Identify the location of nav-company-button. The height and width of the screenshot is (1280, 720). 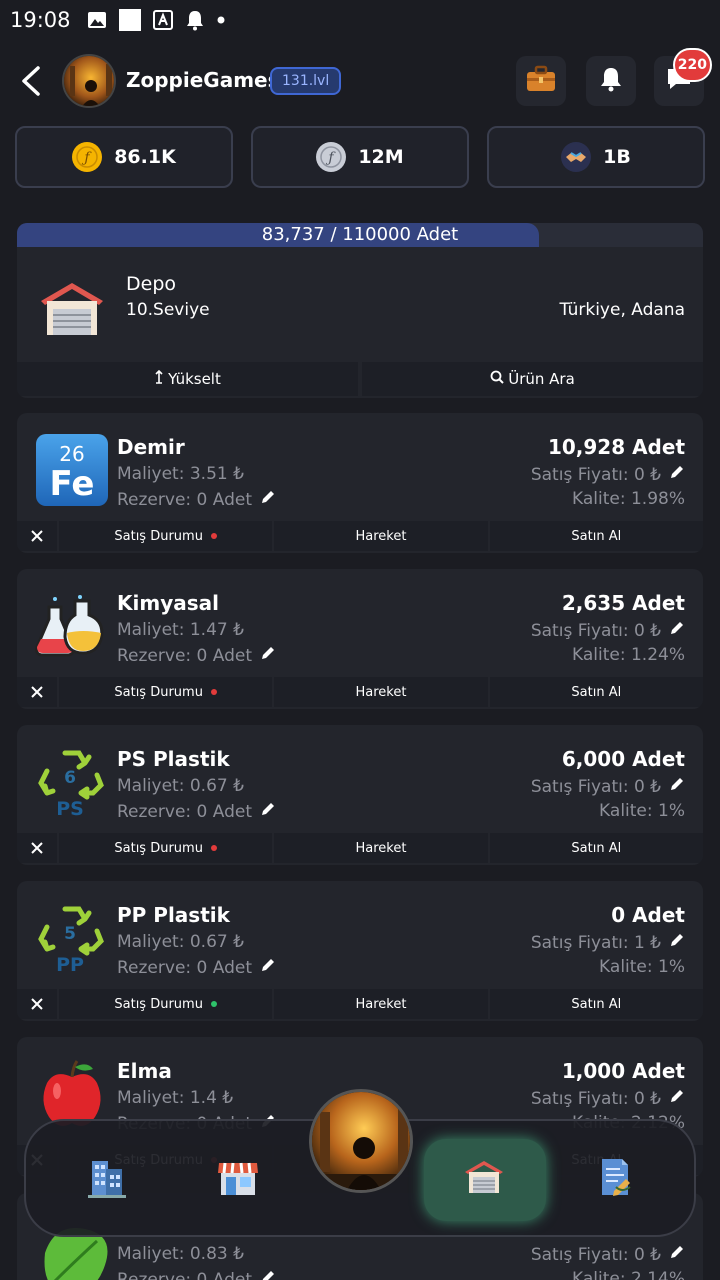
(106, 1179).